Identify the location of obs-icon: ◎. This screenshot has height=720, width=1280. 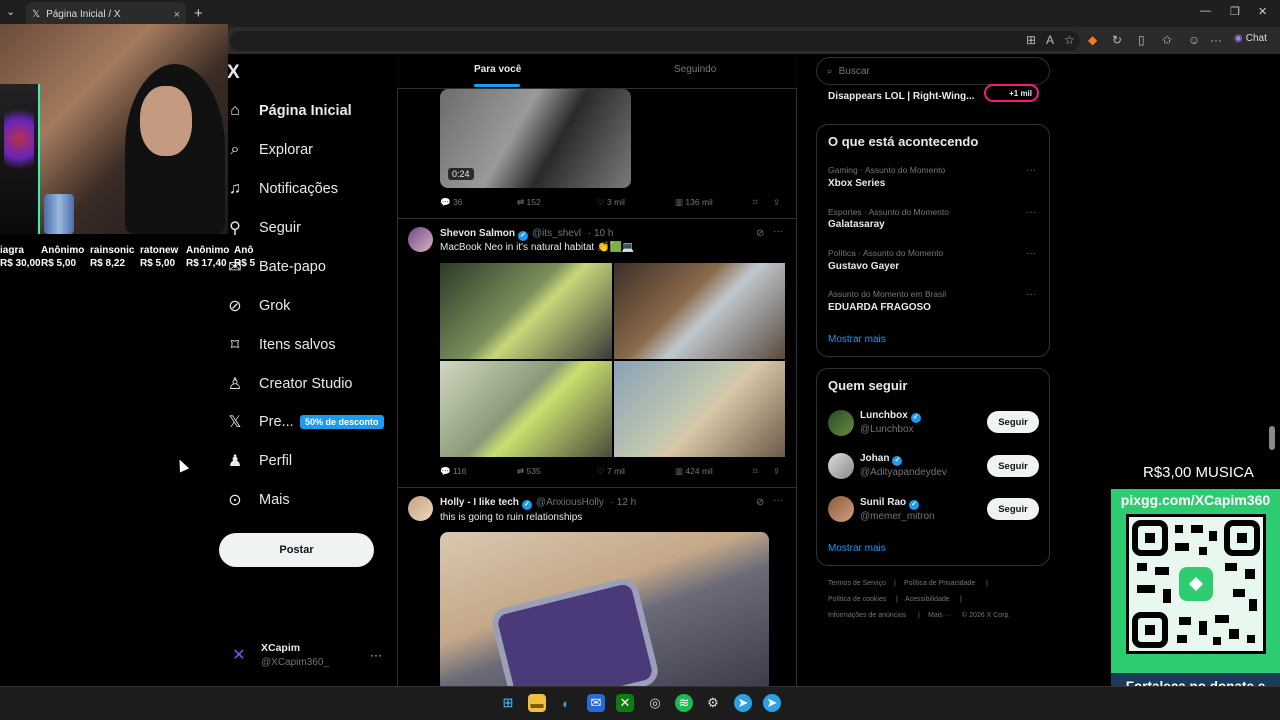
(655, 703).